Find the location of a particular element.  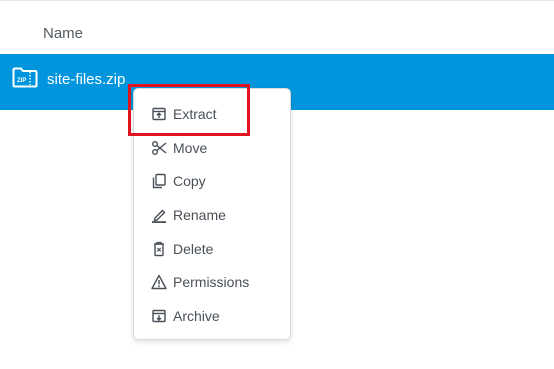

copy-icon is located at coordinates (159, 181).